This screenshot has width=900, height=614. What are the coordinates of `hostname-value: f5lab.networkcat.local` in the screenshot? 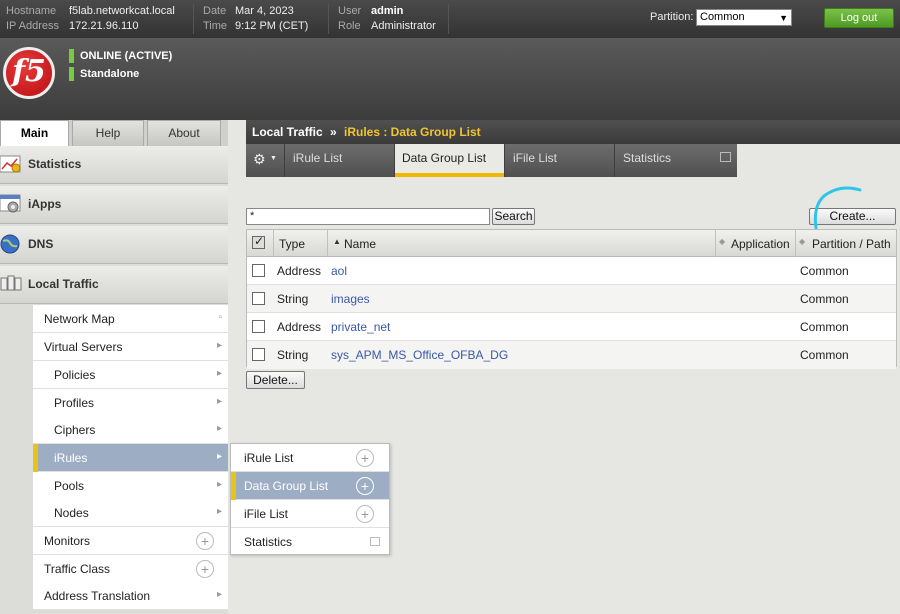 It's located at (122, 11).